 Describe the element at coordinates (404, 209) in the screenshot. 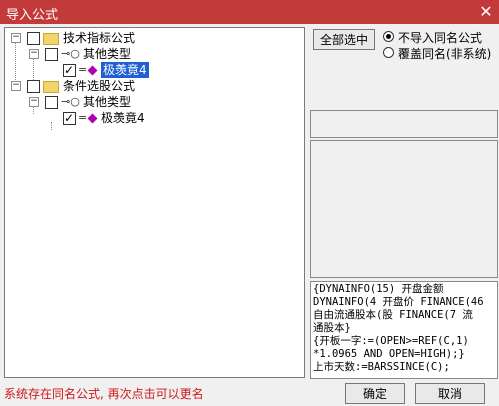

I see `info-panel-middle` at that location.